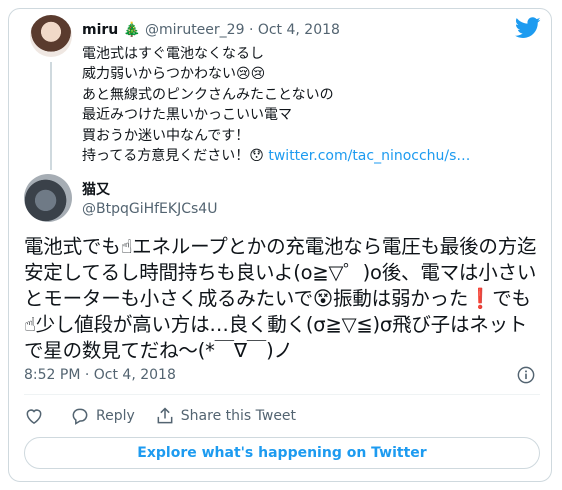 This screenshot has width=562, height=490. I want to click on user-avatar, so click(48, 198).